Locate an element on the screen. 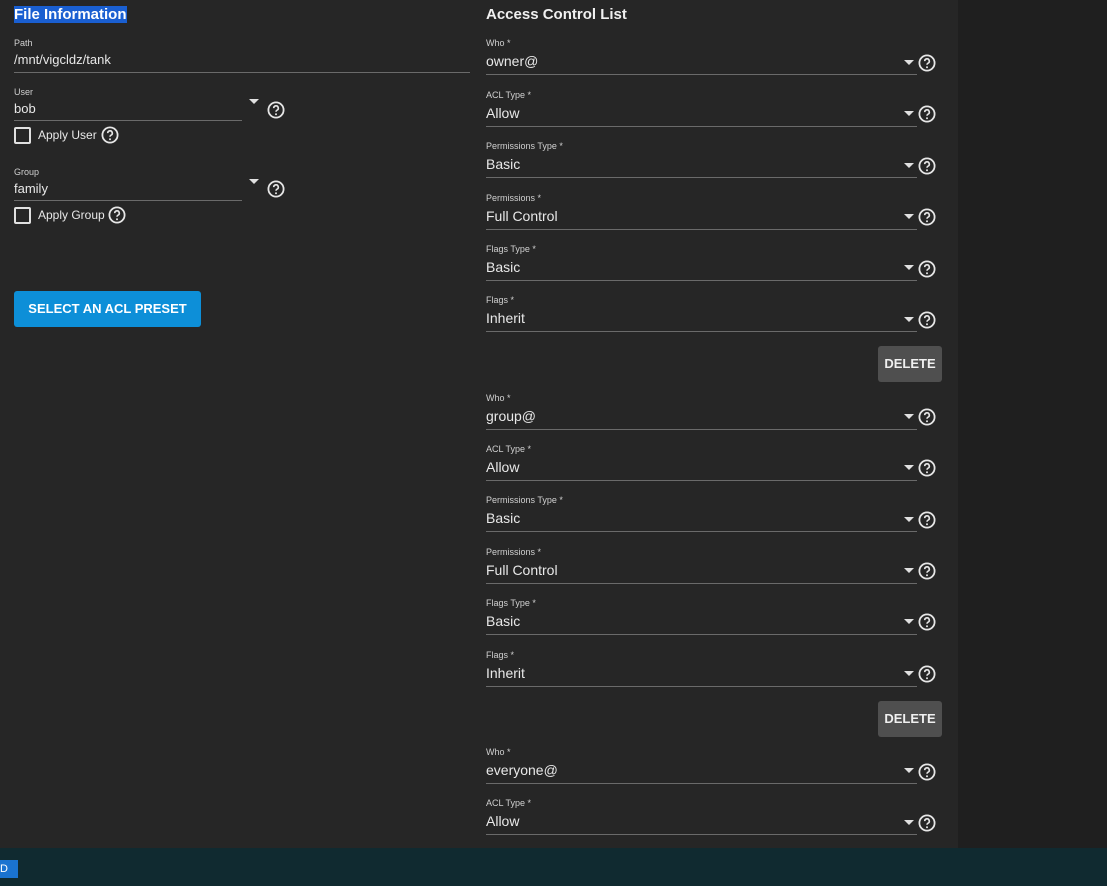  flags-label: Flags * is located at coordinates (500, 300).